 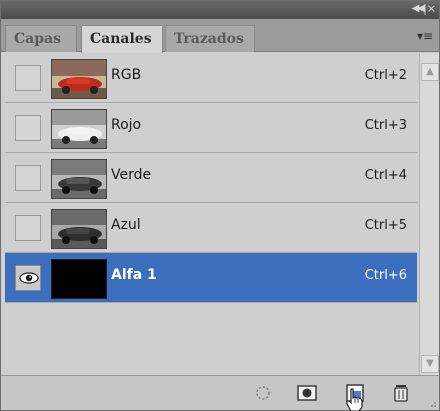 What do you see at coordinates (211, 128) in the screenshot?
I see `channel-row-rojo: Rojo Ctrl+3` at bounding box center [211, 128].